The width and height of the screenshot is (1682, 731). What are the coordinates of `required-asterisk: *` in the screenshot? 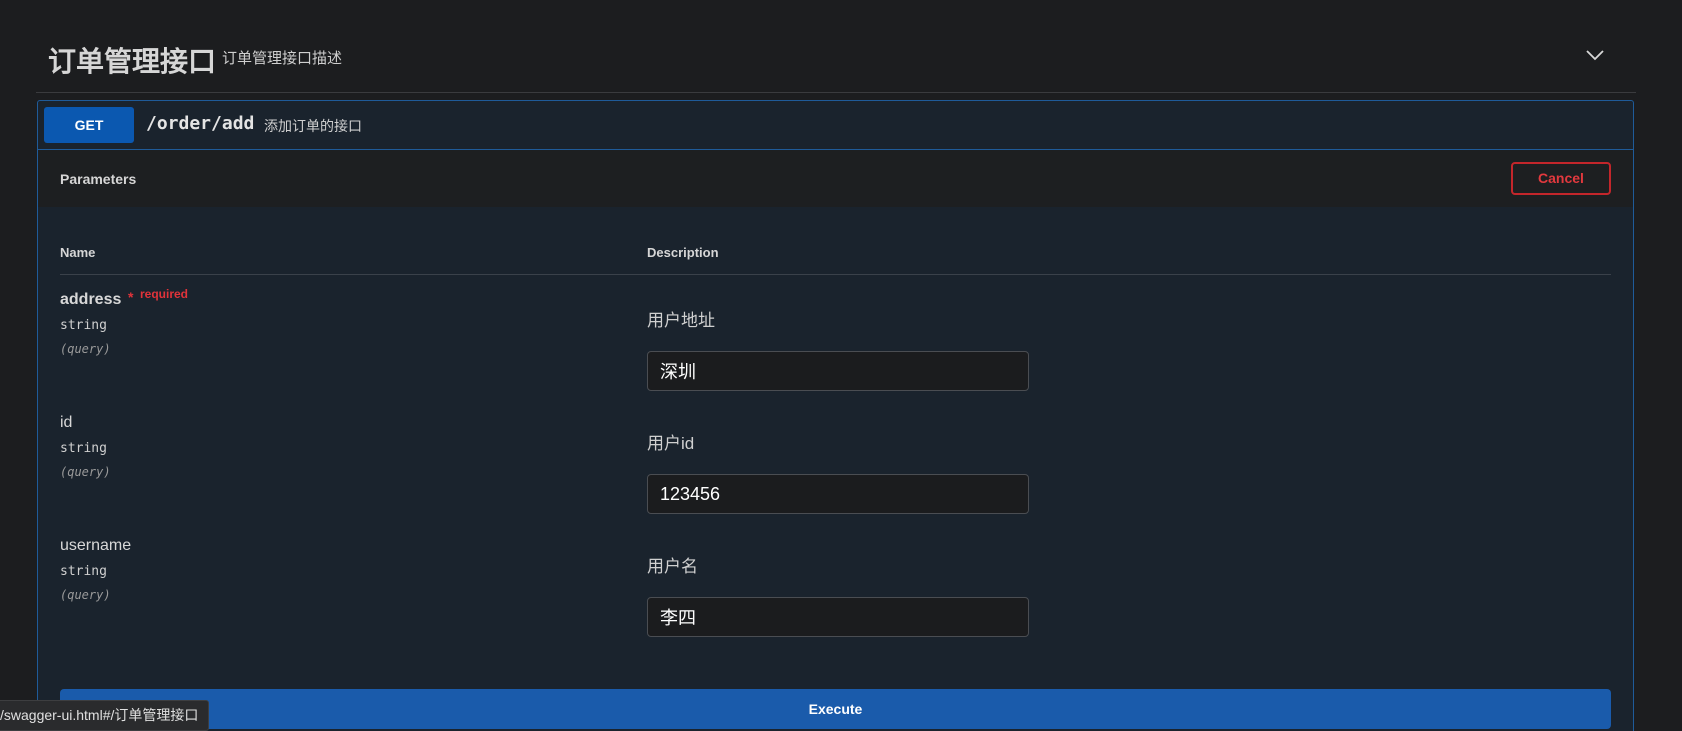 It's located at (131, 297).